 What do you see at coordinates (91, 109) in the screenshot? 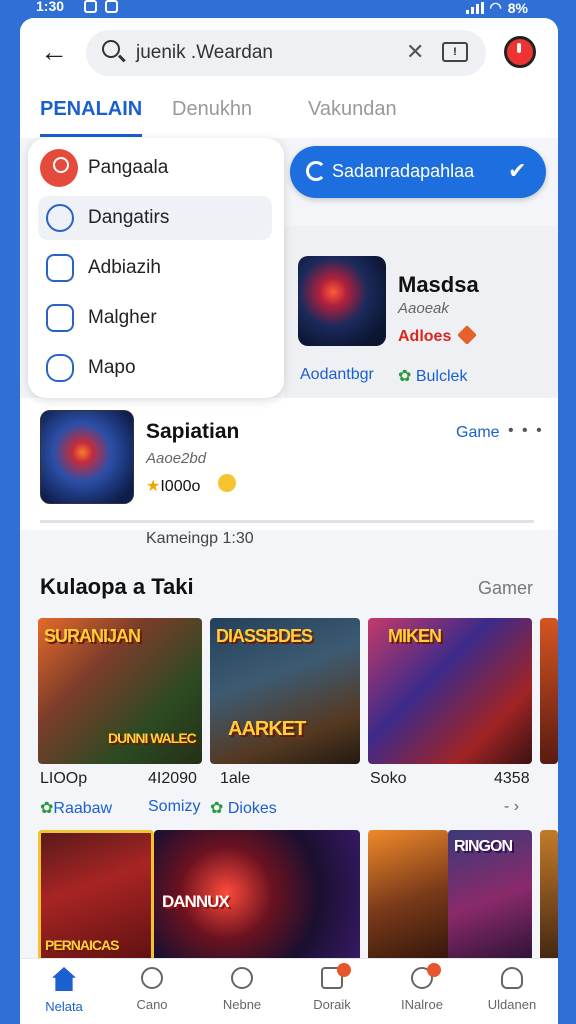
I see `tab-penalain: PENALAIN` at bounding box center [91, 109].